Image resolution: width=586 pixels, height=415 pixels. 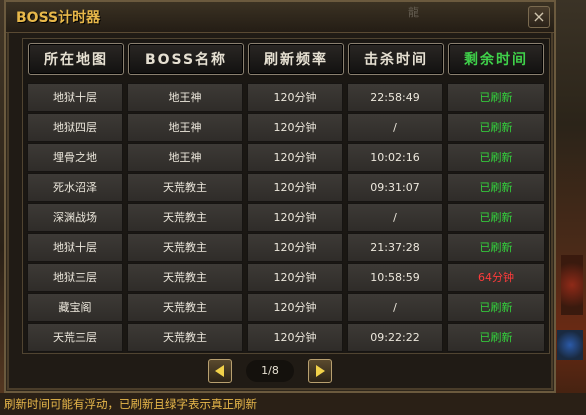 I want to click on table-row: 地狱十层 地王神 120分钟 22:58:49 已刷新, so click(x=286, y=97).